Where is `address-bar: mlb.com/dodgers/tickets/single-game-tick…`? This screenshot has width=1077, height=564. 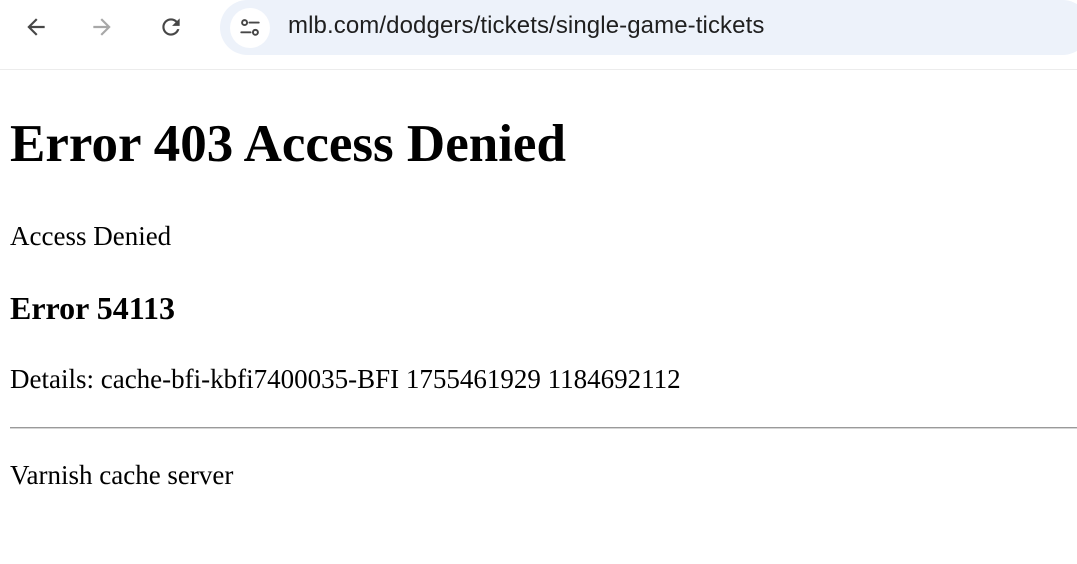 address-bar: mlb.com/dodgers/tickets/single-game-tick… is located at coordinates (648, 27).